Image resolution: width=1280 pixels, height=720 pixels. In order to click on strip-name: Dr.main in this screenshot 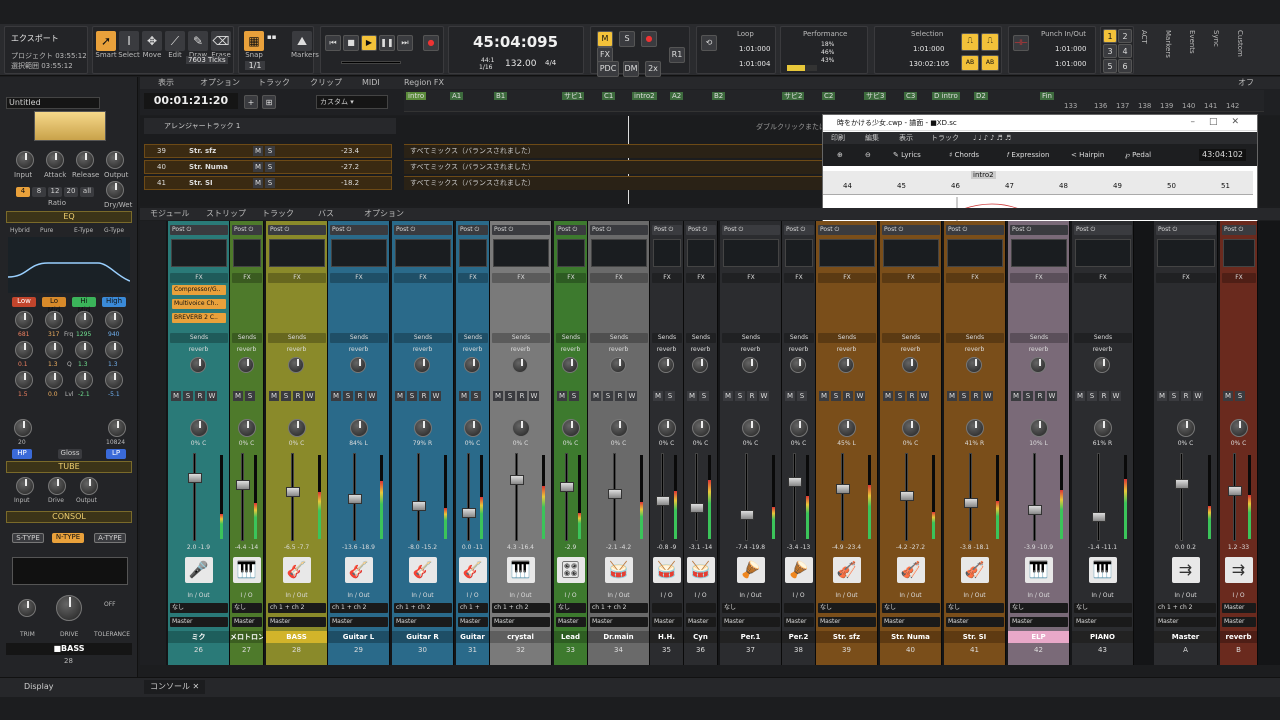, I will do `click(618, 637)`.